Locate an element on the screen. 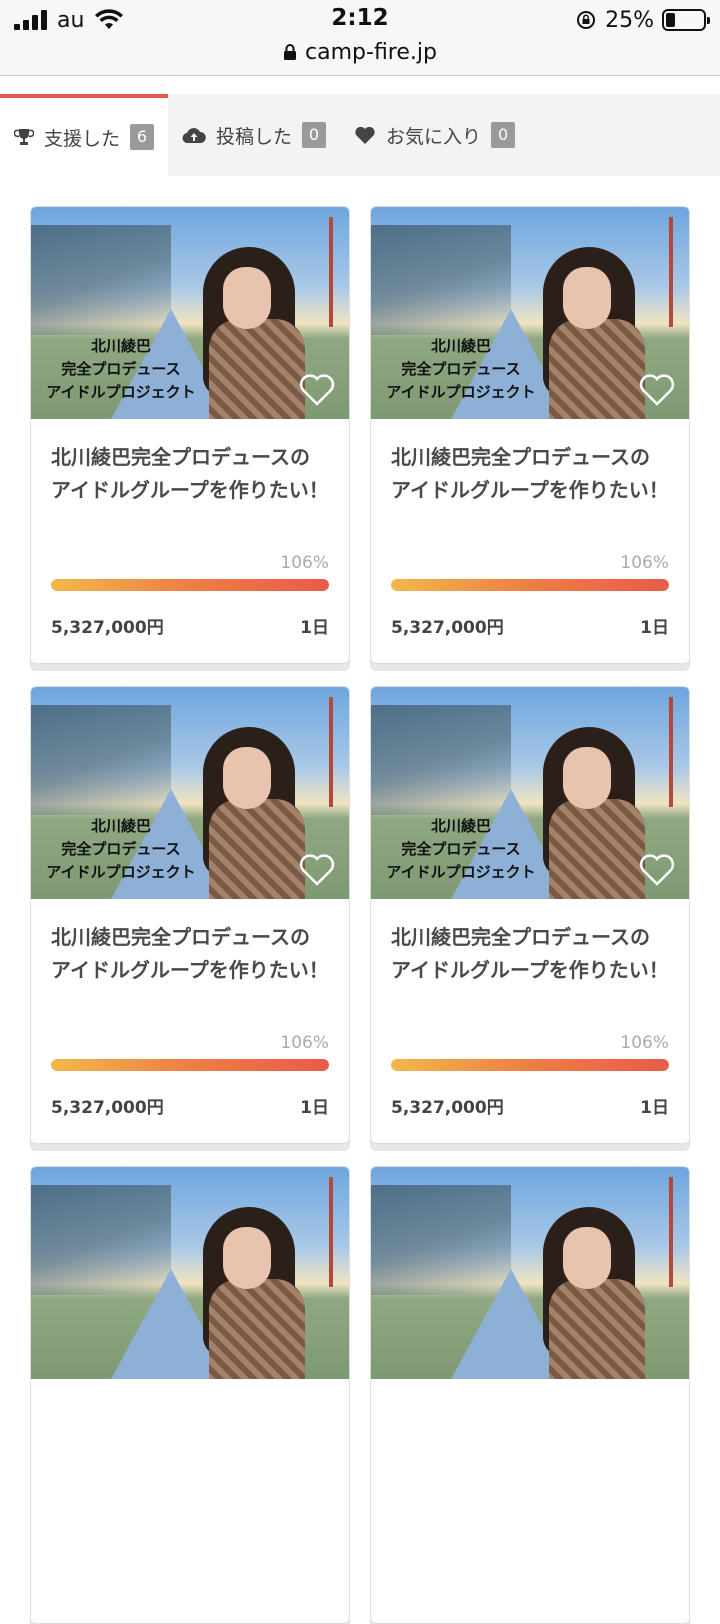  battery-icon is located at coordinates (686, 20).